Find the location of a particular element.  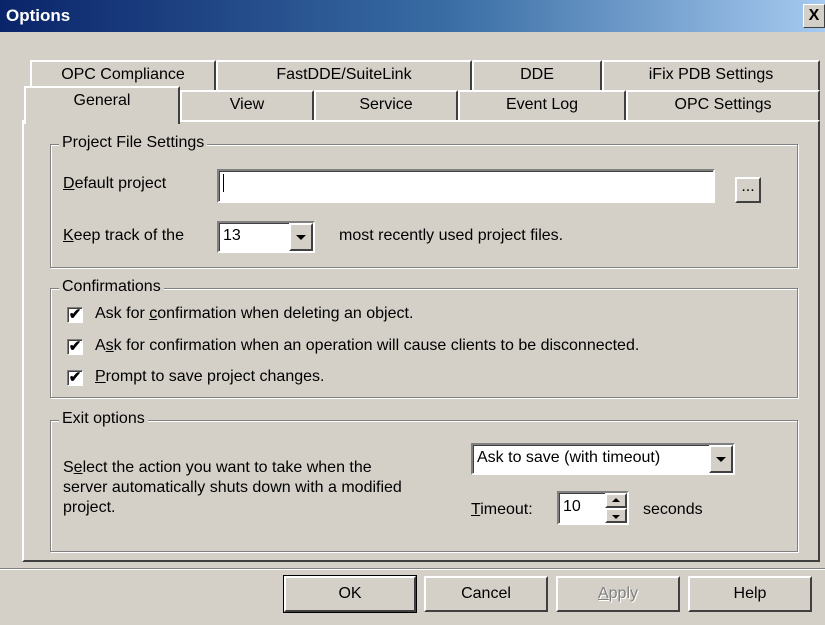

prompt-save-checkbox: ✔ is located at coordinates (75, 378).